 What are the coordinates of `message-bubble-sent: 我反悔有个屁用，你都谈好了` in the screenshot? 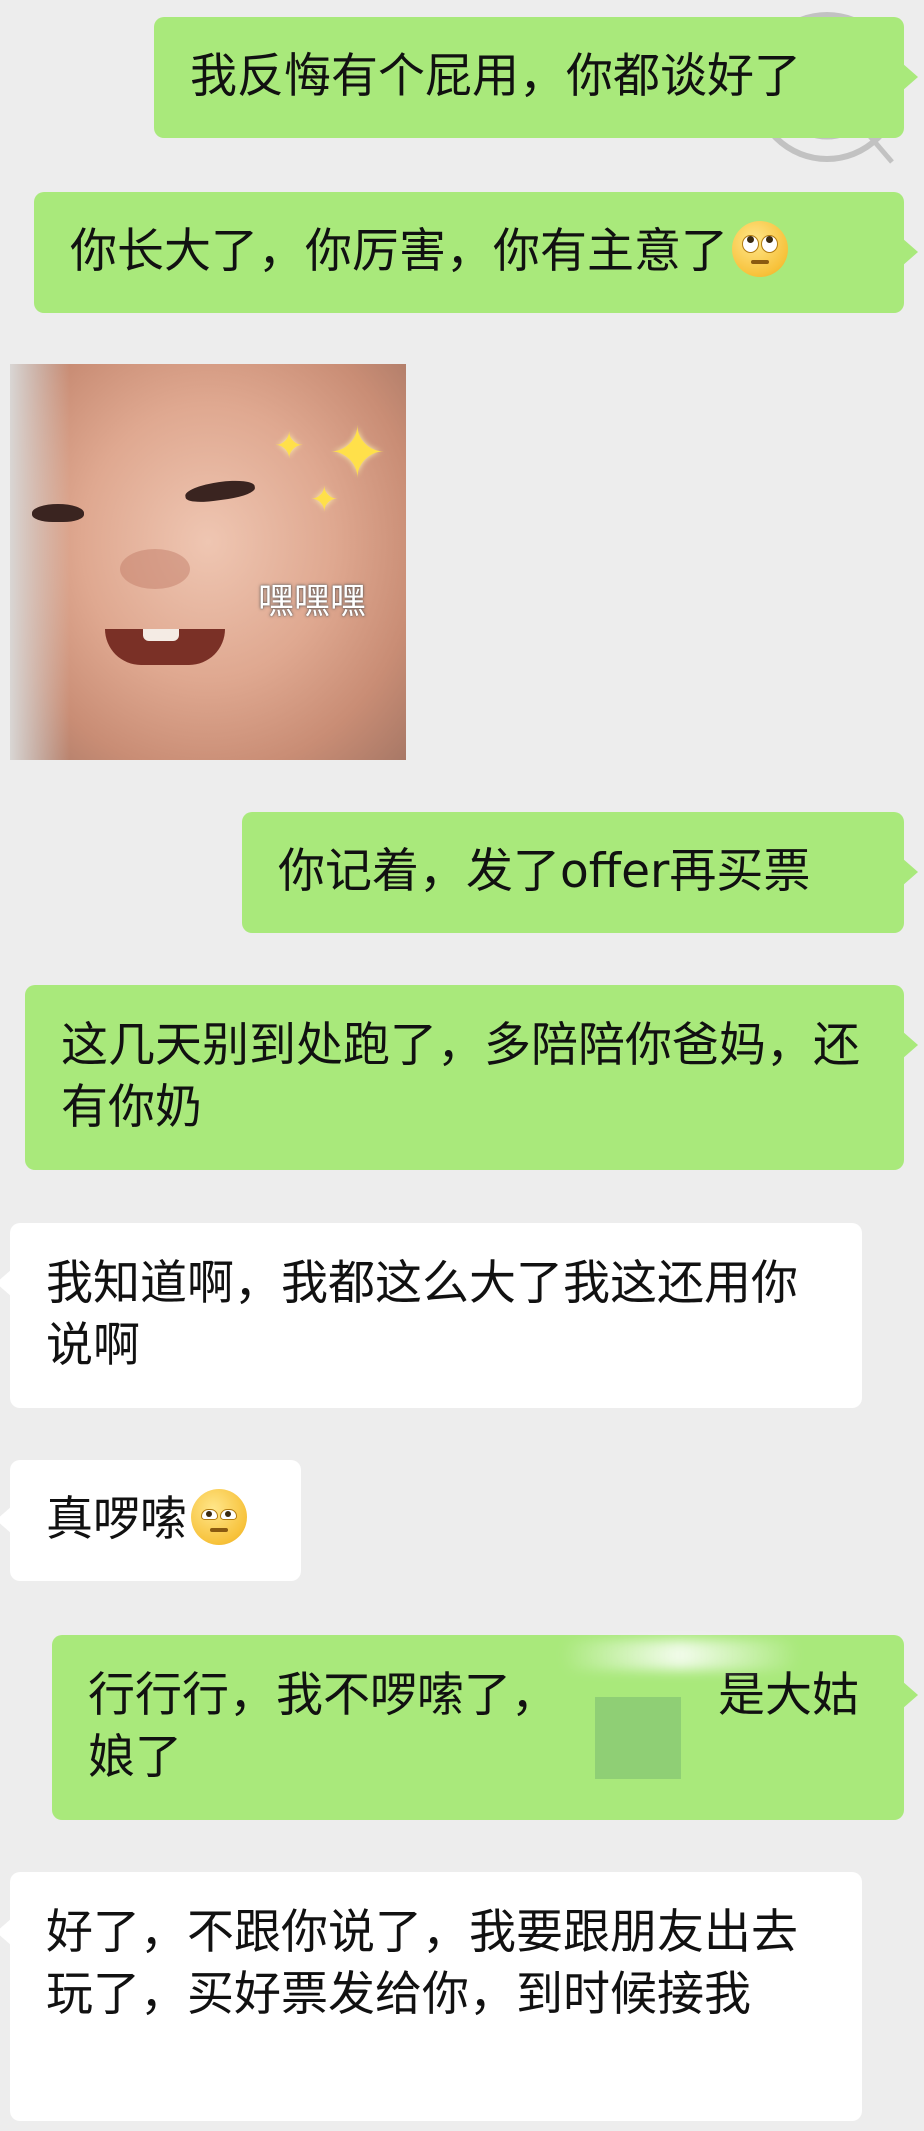 It's located at (536, 77).